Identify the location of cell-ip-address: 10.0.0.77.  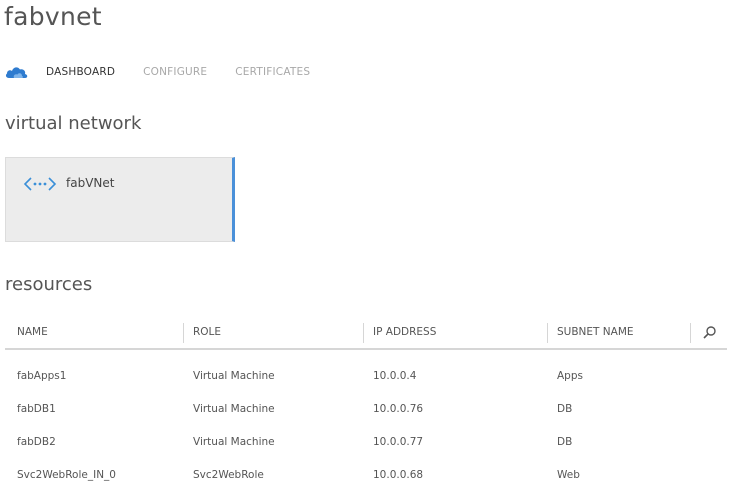
(398, 442).